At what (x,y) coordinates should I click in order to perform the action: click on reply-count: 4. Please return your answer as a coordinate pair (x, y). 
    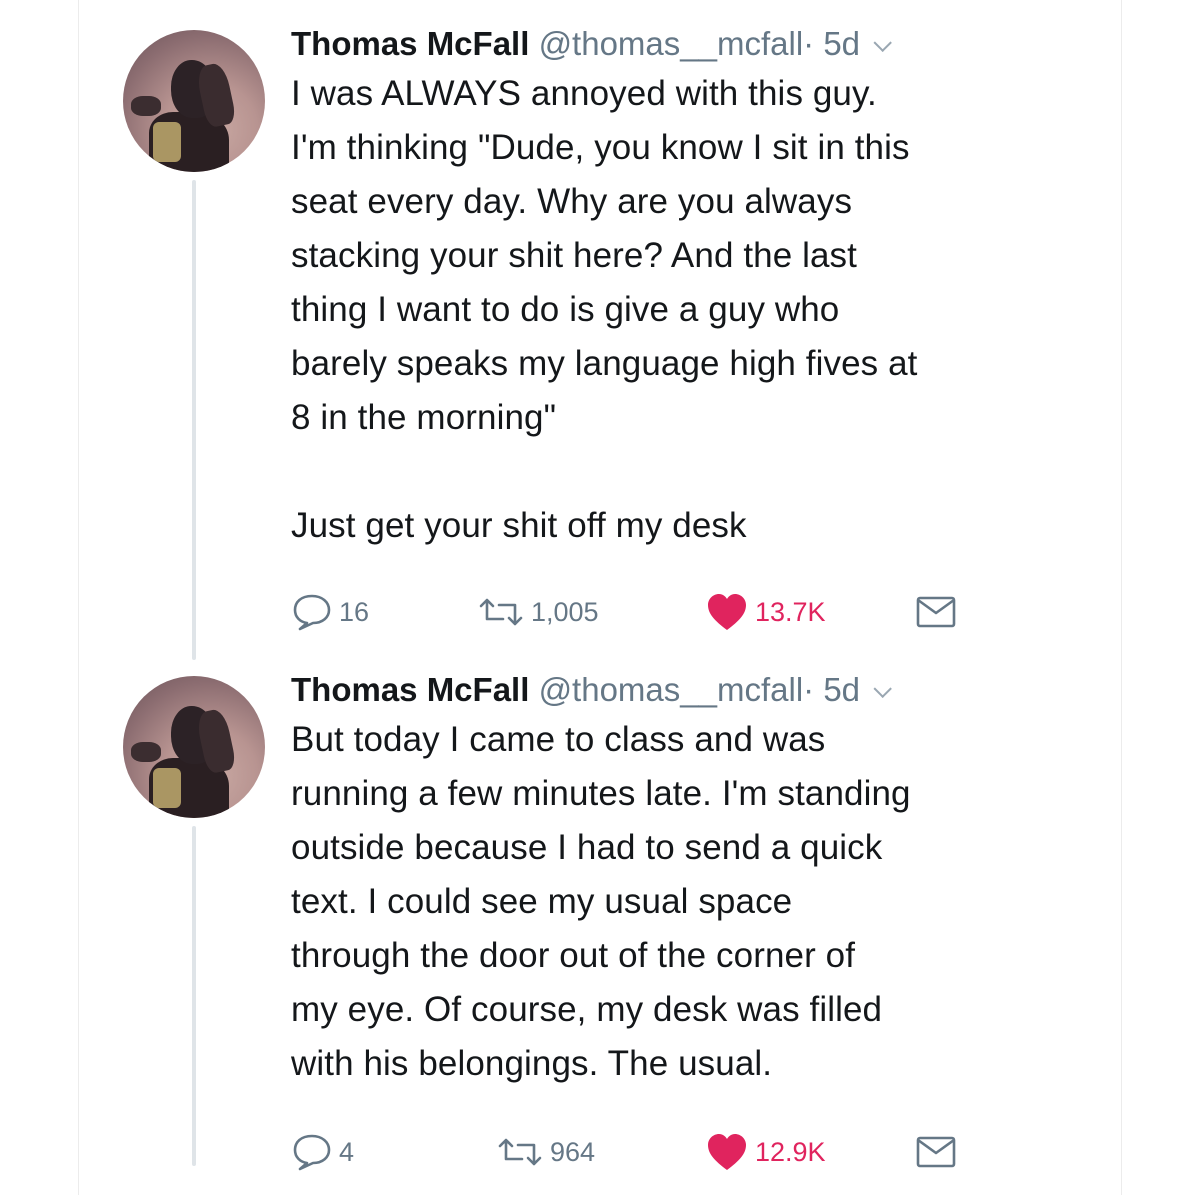
    Looking at the image, I should click on (347, 1151).